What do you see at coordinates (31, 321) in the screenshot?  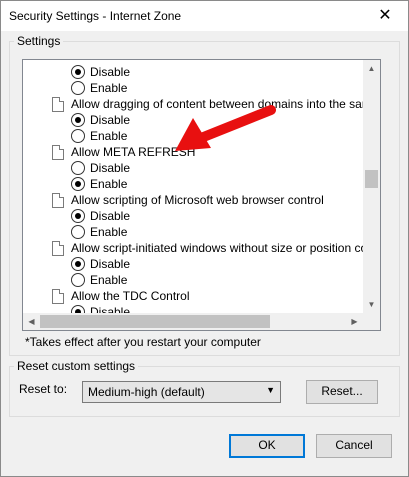 I see `scroll-left-icon: ◀` at bounding box center [31, 321].